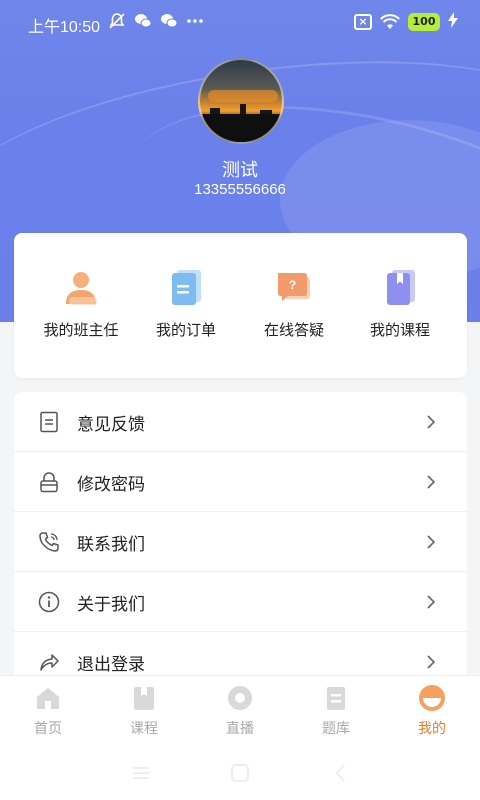 This screenshot has width=480, height=800. Describe the element at coordinates (49, 662) in the screenshot. I see `logout-icon` at that location.